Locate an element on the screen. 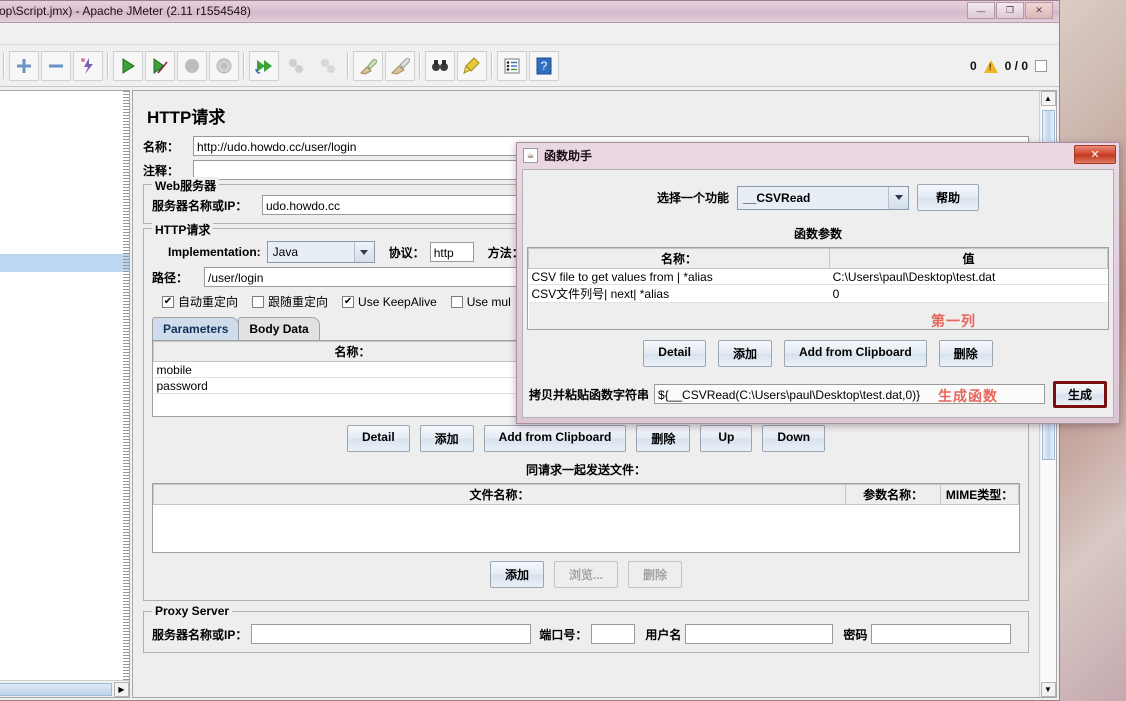 The height and width of the screenshot is (701, 1126). function-select-row: 选择一个功能 __CSVRead 帮助 is located at coordinates (818, 190).